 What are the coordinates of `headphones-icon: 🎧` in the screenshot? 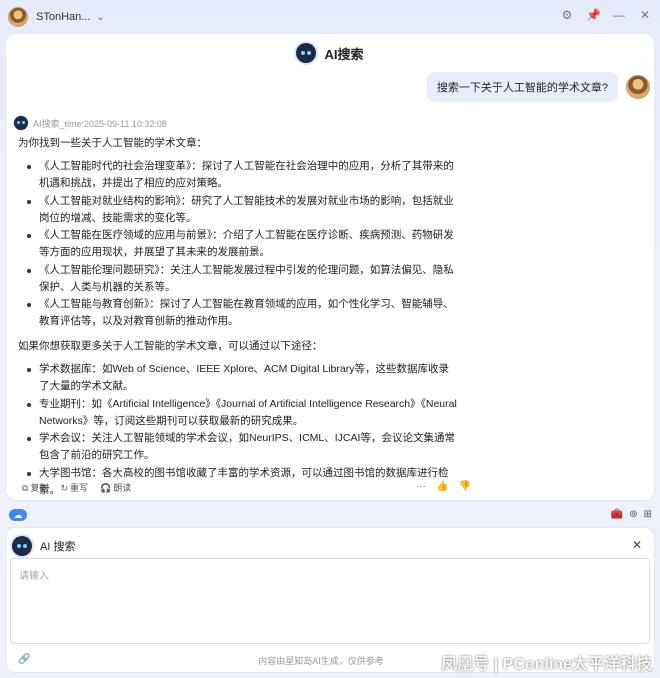 It's located at (106, 488).